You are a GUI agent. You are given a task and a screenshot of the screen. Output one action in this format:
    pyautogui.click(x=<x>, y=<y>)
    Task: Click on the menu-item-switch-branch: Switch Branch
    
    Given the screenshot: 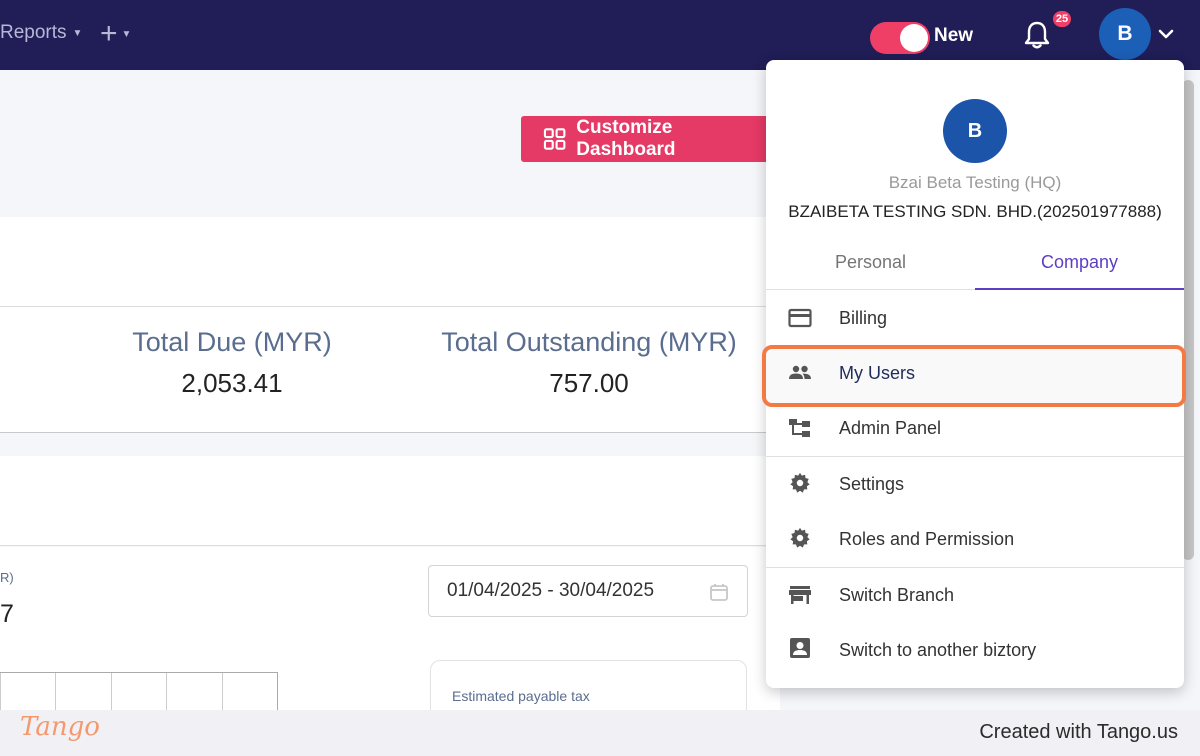 What is the action you would take?
    pyautogui.click(x=975, y=595)
    